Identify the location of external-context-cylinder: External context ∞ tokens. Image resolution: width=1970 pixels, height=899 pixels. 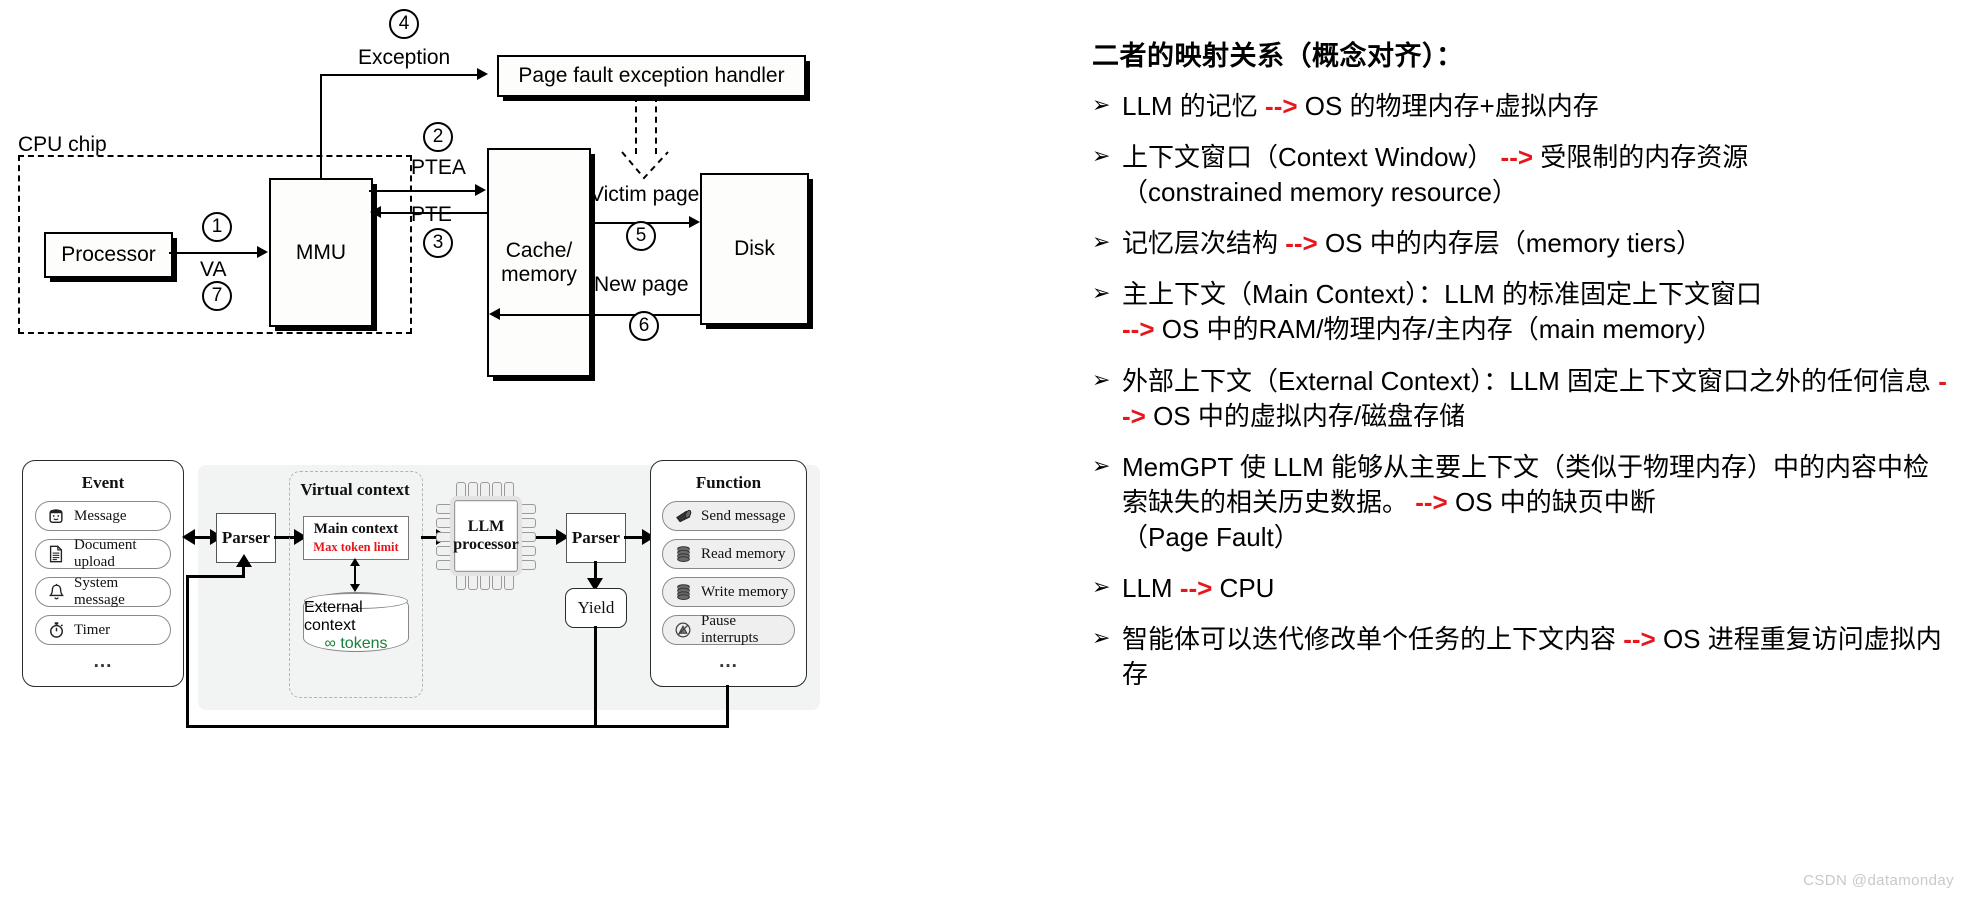
(356, 622).